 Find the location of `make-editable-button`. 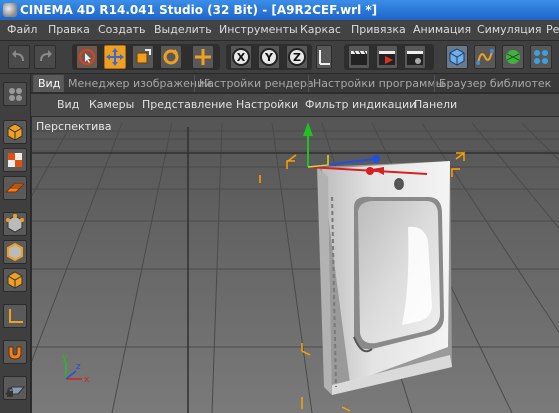

make-editable-button is located at coordinates (15, 94).